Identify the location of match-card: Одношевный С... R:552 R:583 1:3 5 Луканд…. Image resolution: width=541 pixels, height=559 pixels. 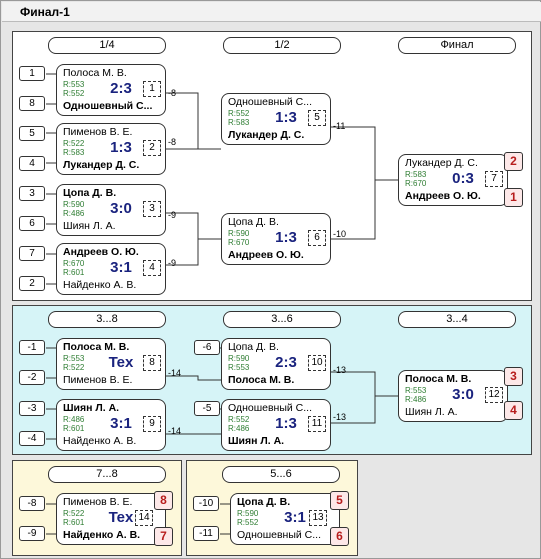
(276, 119).